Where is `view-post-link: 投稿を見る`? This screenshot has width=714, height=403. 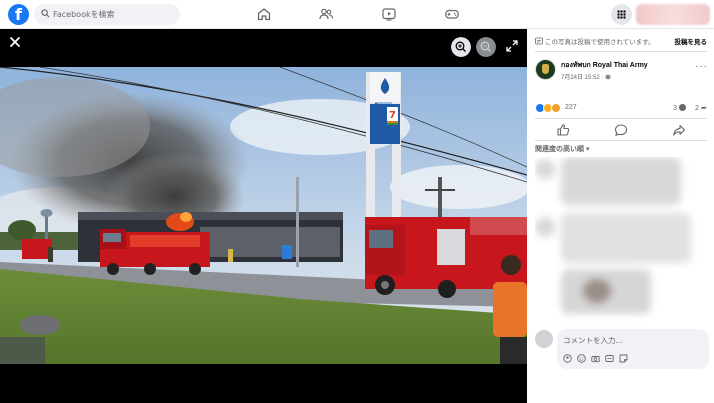 view-post-link: 投稿を見る is located at coordinates (691, 41).